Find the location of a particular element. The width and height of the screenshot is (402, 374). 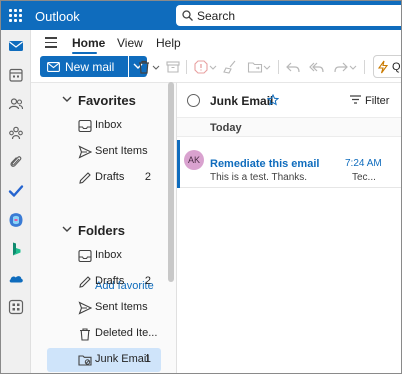

forward-icon is located at coordinates (341, 67).